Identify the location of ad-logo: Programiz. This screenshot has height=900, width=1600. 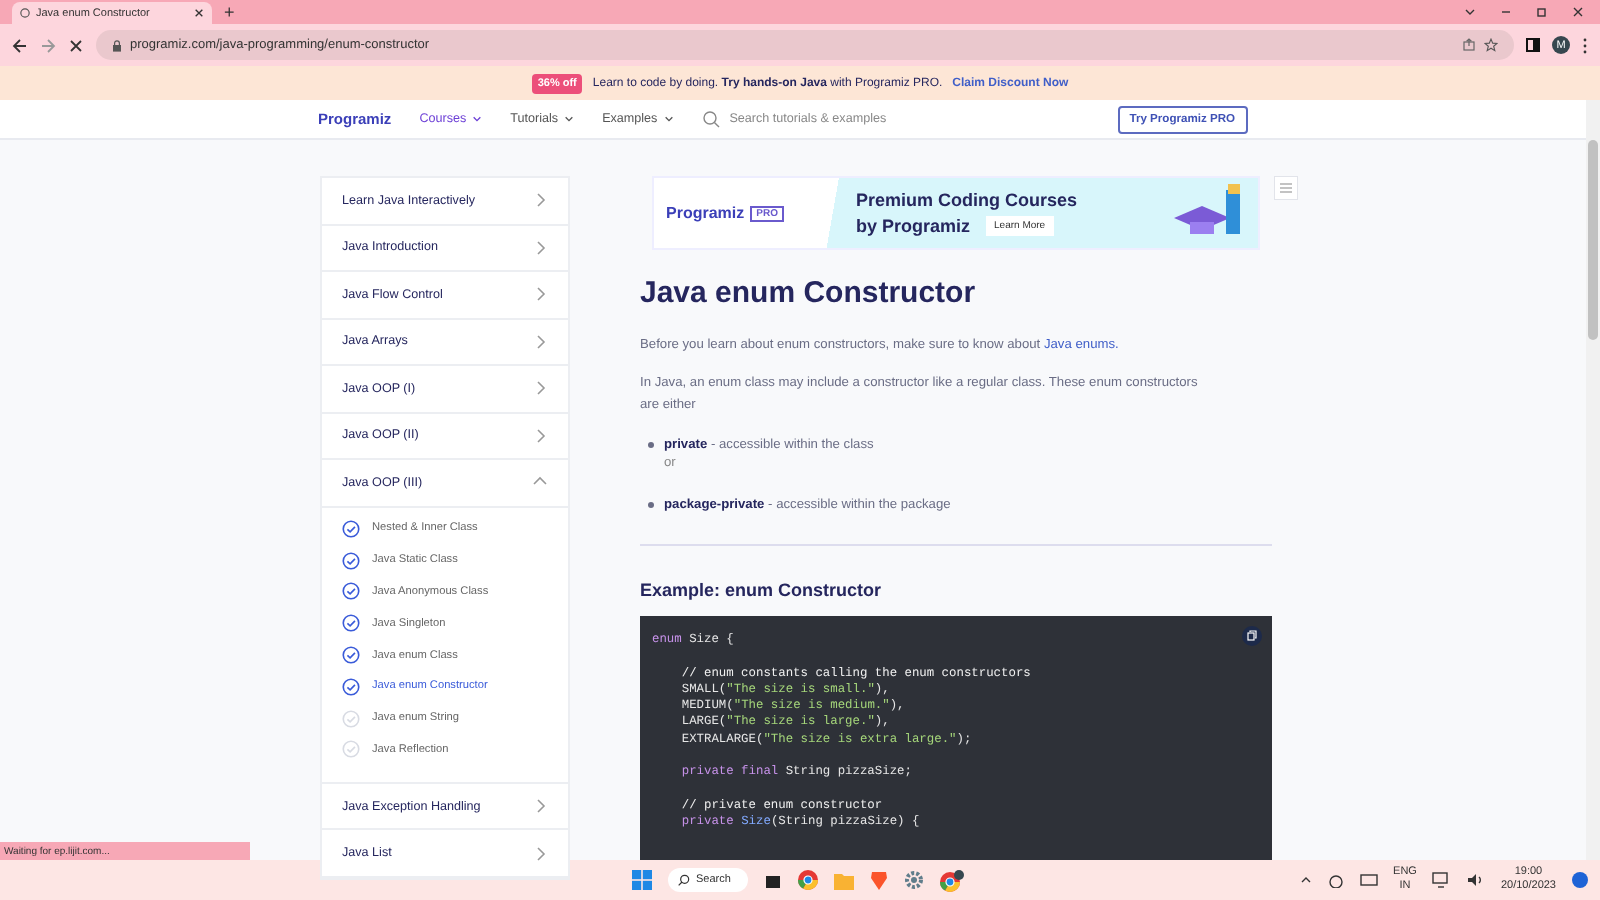
(705, 213).